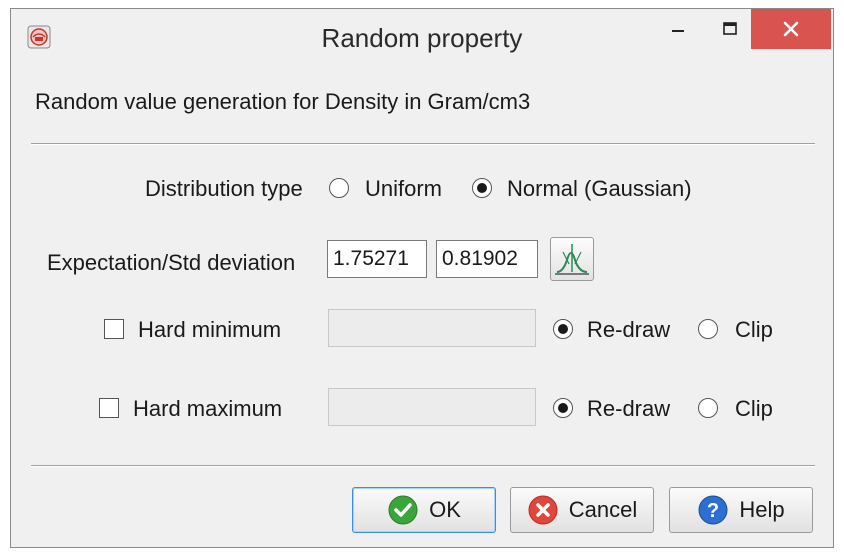  Describe the element at coordinates (423, 144) in the screenshot. I see `top-divider` at that location.